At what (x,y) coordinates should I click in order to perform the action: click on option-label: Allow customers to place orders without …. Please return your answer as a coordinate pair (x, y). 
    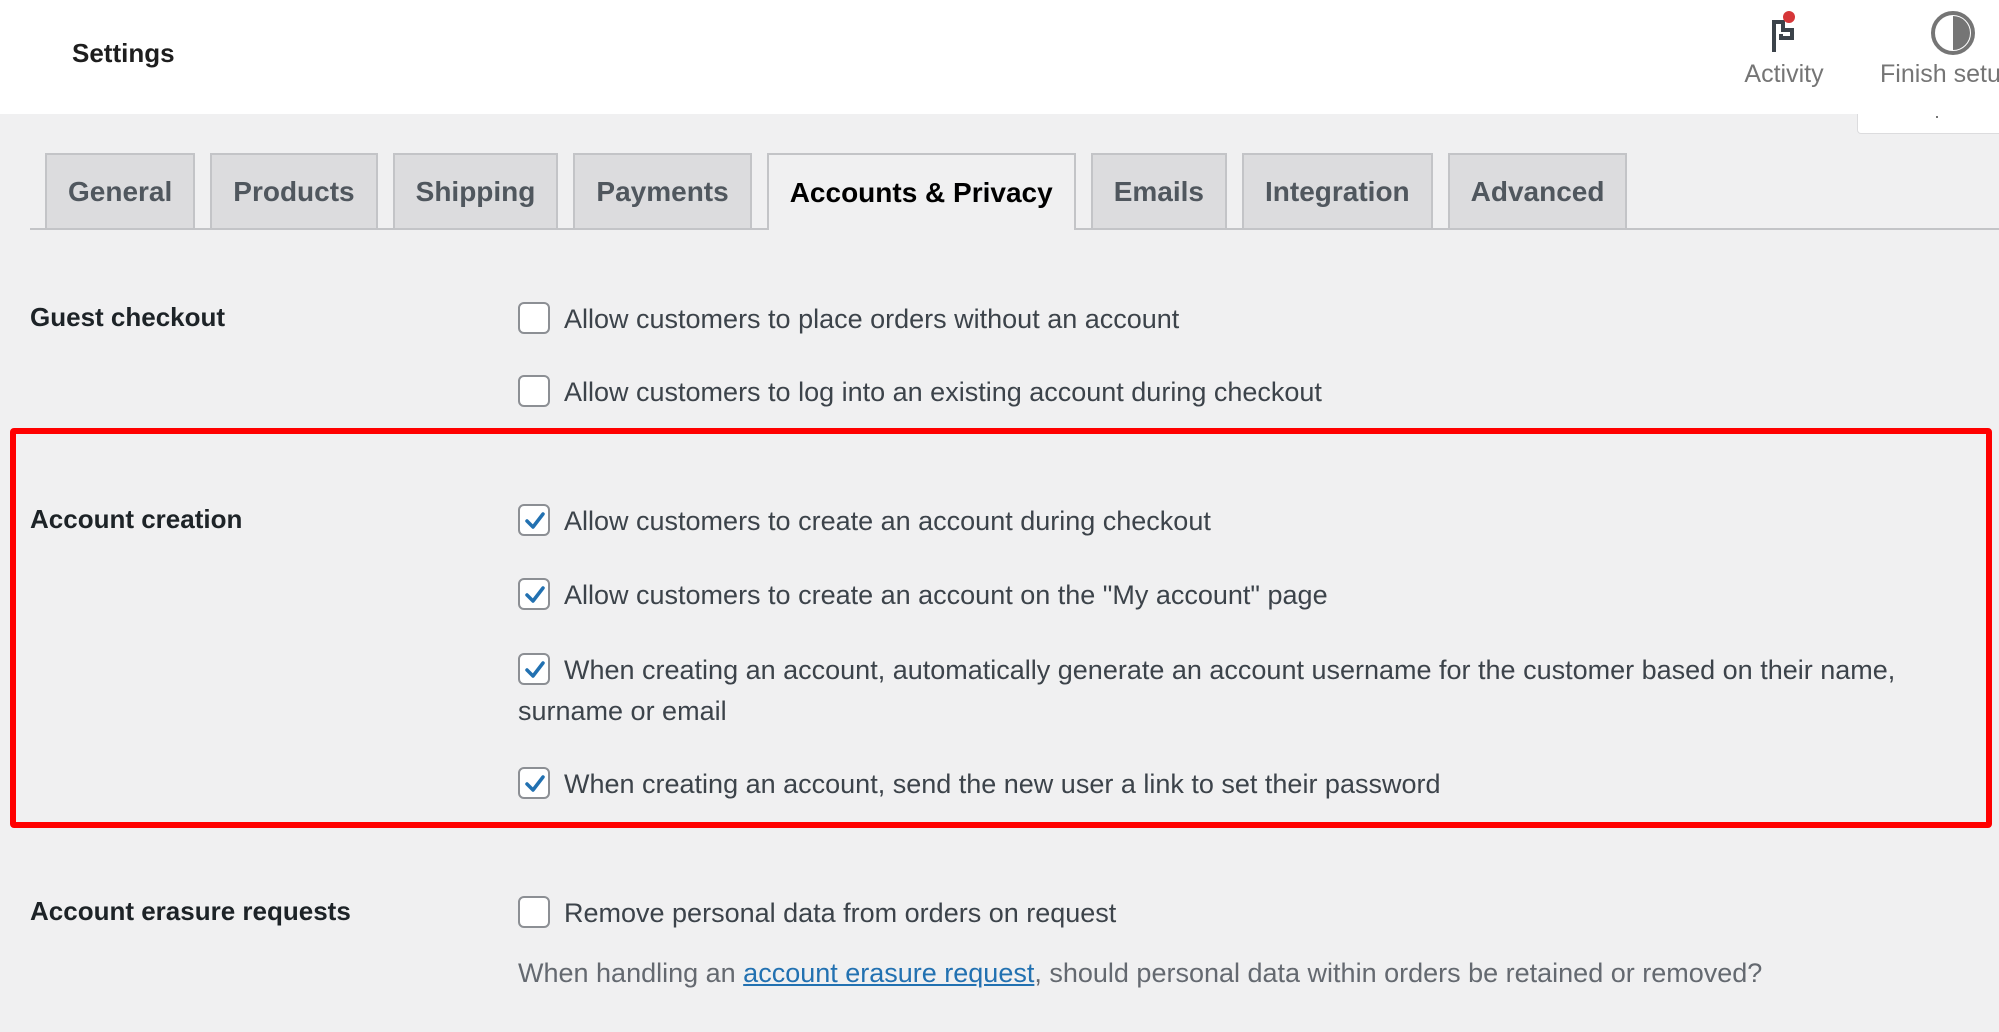
    Looking at the image, I should click on (872, 319).